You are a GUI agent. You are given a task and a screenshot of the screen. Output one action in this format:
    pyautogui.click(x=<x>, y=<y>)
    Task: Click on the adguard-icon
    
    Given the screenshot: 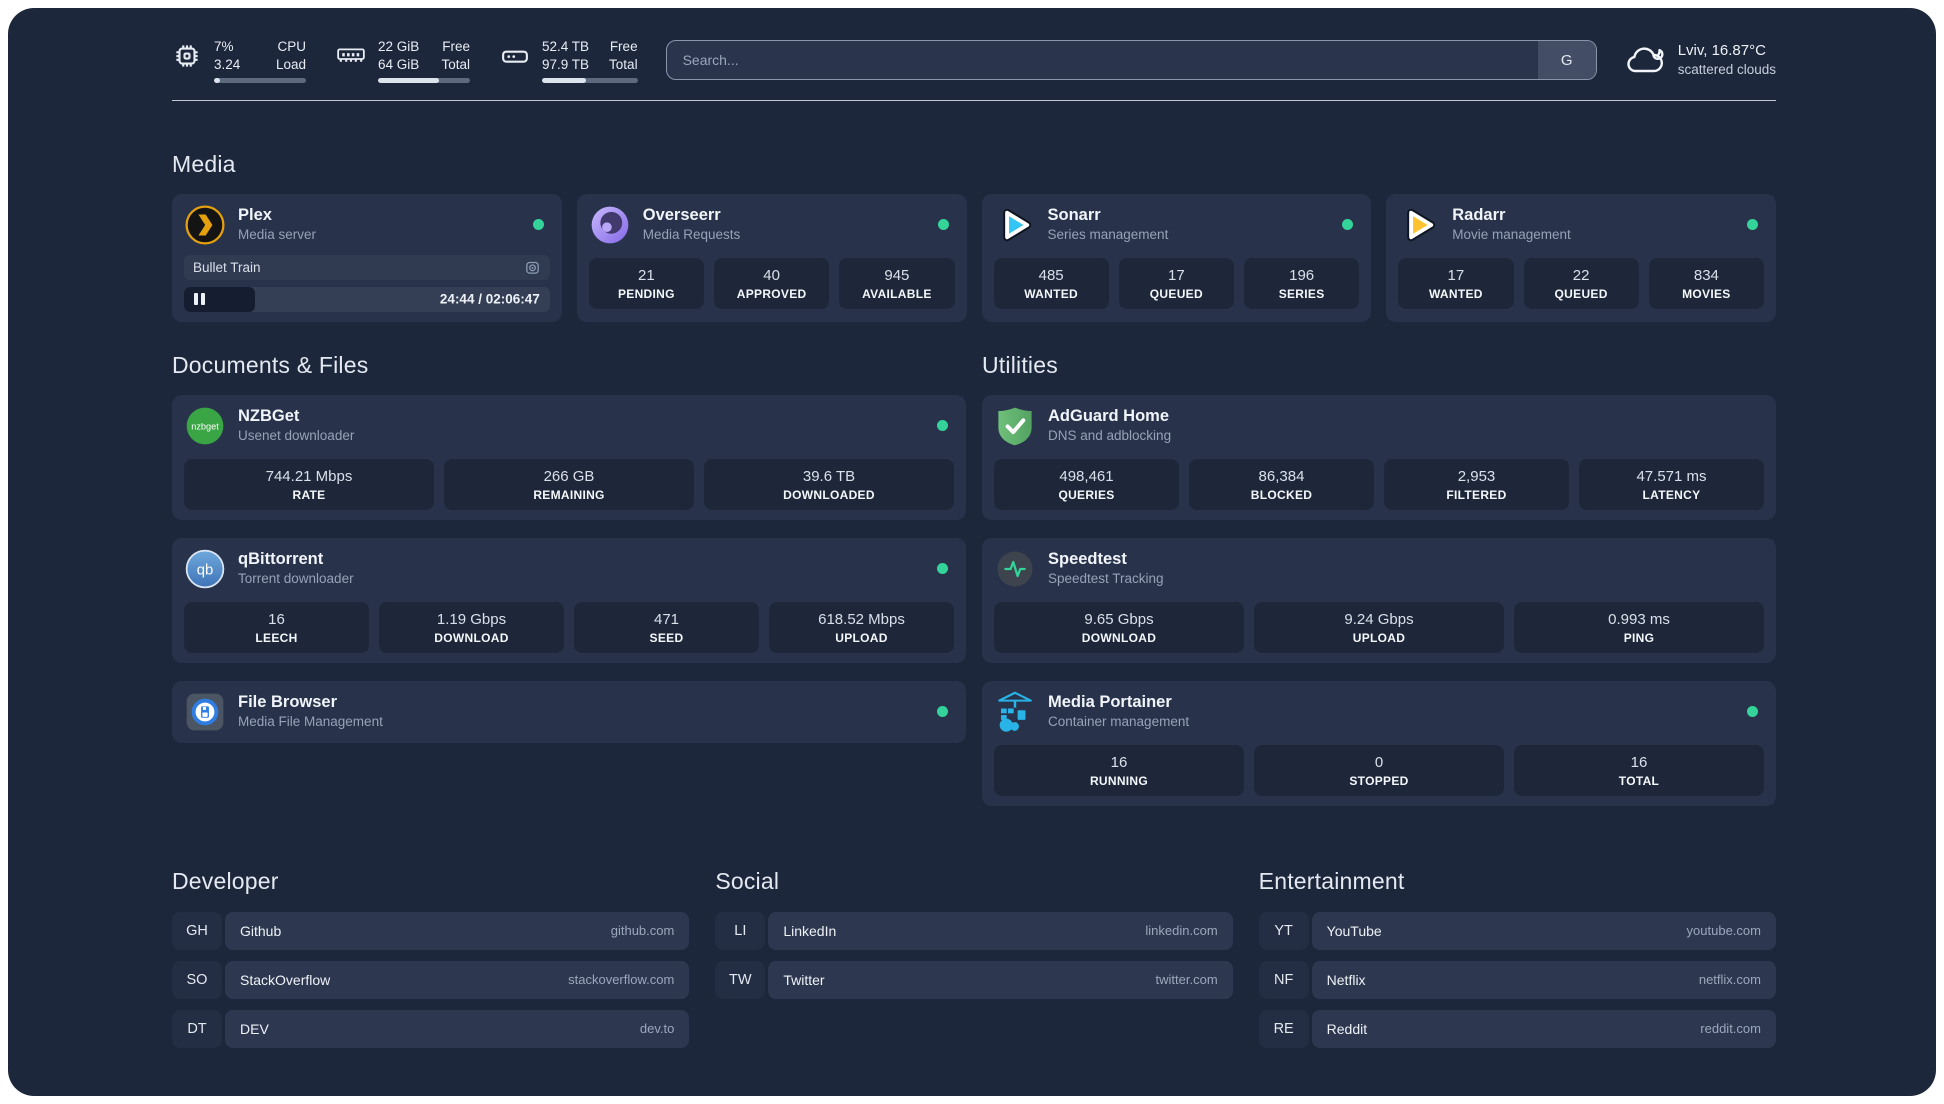 What is the action you would take?
    pyautogui.click(x=1015, y=426)
    